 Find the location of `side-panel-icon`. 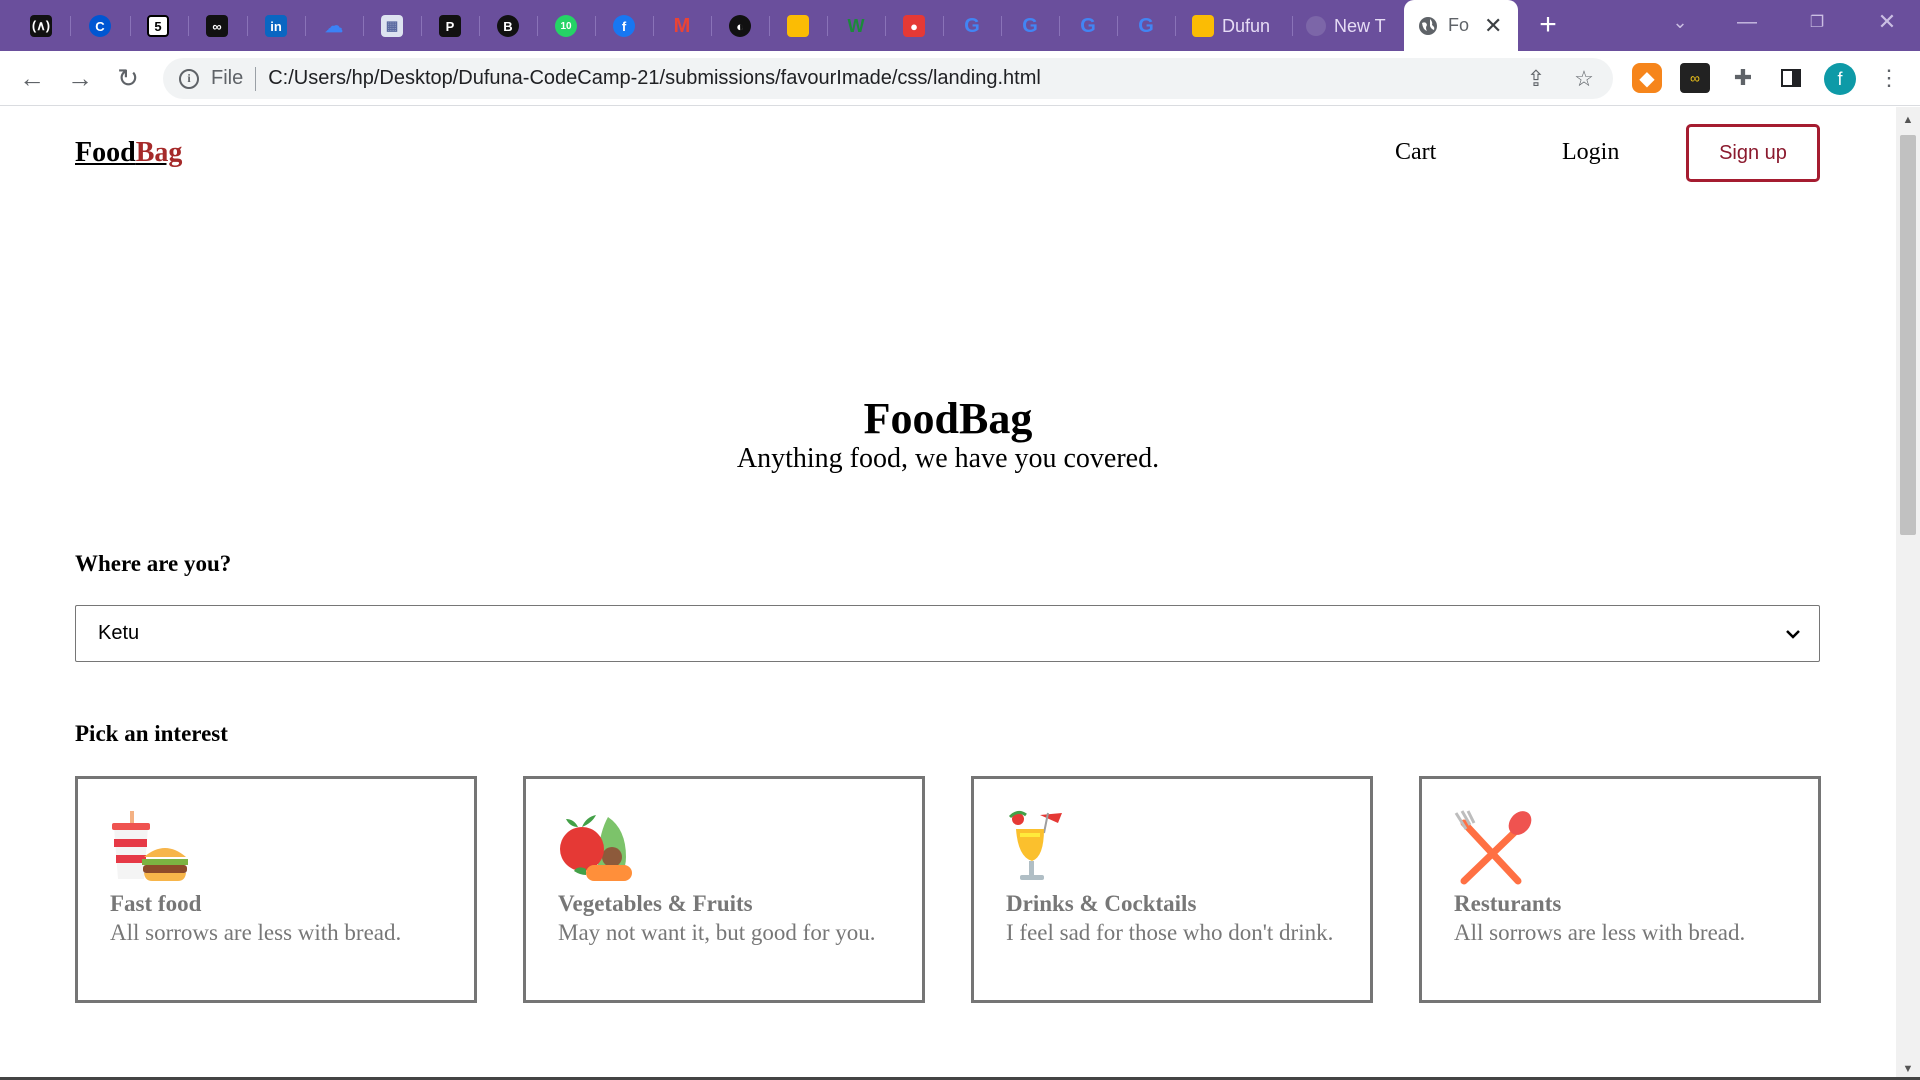

side-panel-icon is located at coordinates (1791, 78).